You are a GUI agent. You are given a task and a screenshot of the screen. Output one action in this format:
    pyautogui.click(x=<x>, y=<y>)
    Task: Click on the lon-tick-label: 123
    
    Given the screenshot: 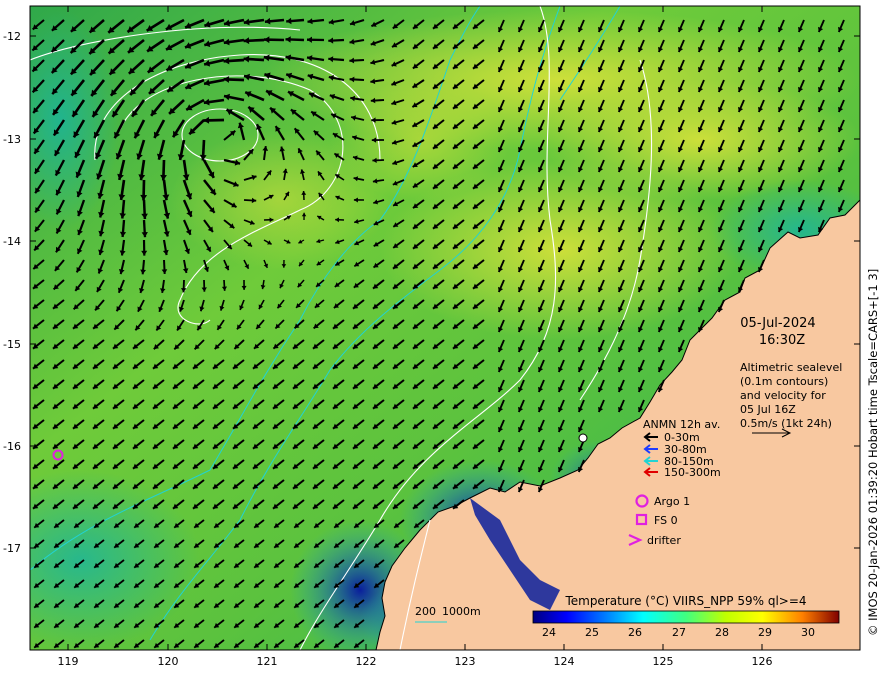 What is the action you would take?
    pyautogui.click(x=465, y=661)
    